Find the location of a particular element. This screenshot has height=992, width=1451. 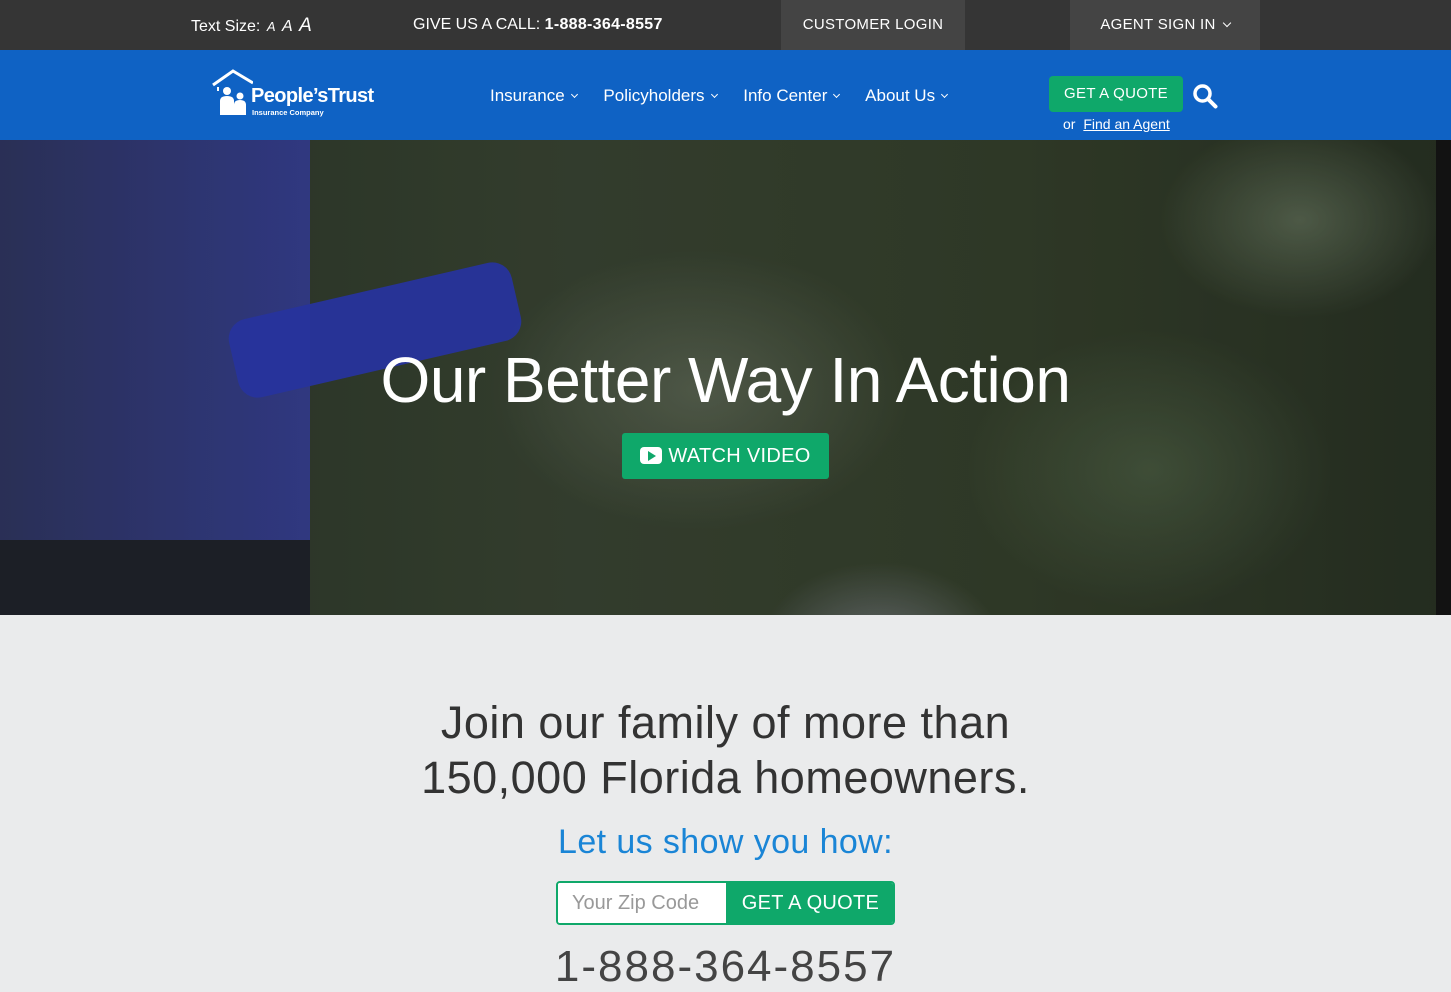

nav-item-label: About Us is located at coordinates (900, 95).